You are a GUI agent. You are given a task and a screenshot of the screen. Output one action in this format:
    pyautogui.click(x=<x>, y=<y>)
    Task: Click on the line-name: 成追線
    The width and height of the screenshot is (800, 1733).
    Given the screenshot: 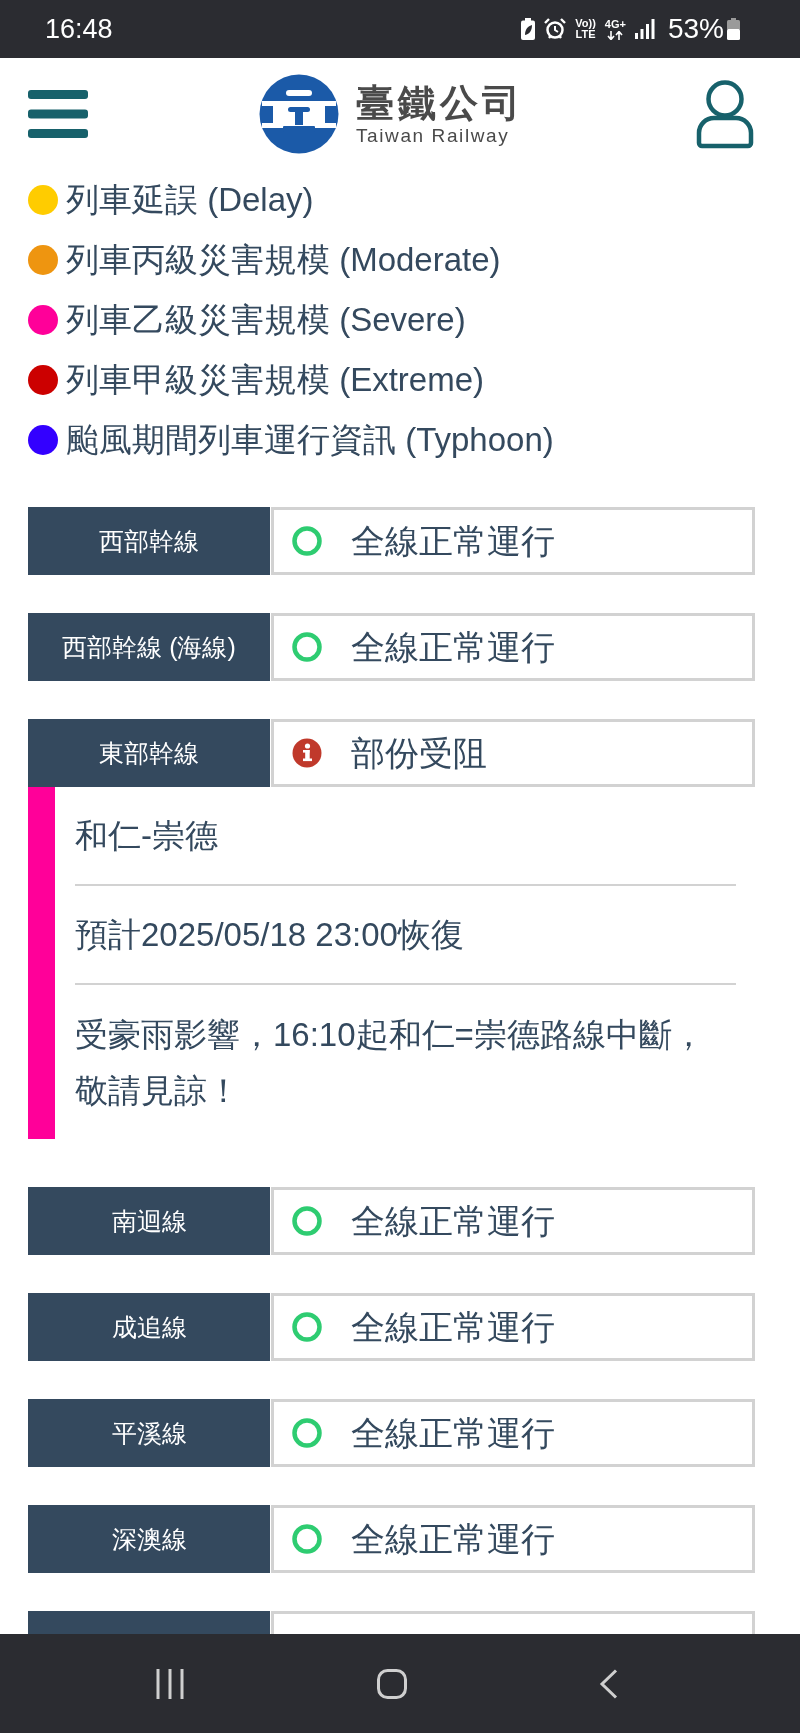 What is the action you would take?
    pyautogui.click(x=149, y=1327)
    